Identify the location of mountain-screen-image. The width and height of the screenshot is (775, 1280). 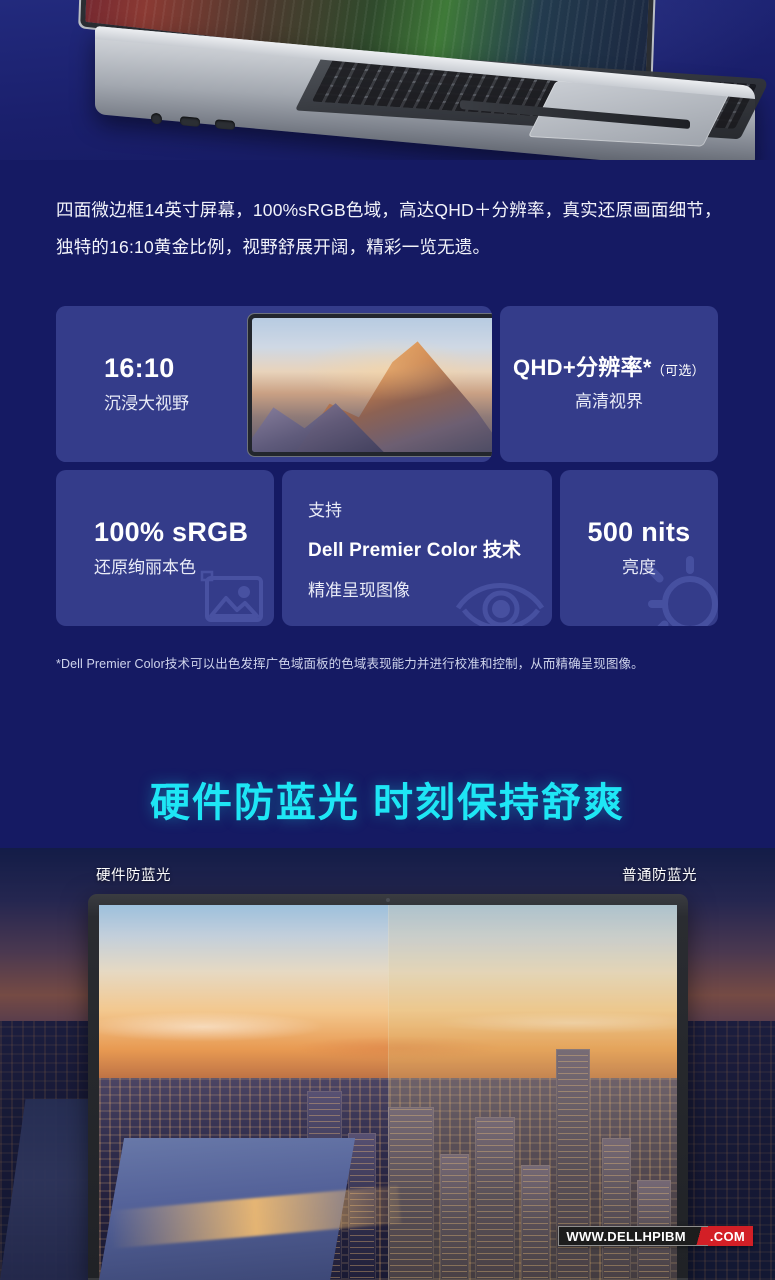
(372, 385).